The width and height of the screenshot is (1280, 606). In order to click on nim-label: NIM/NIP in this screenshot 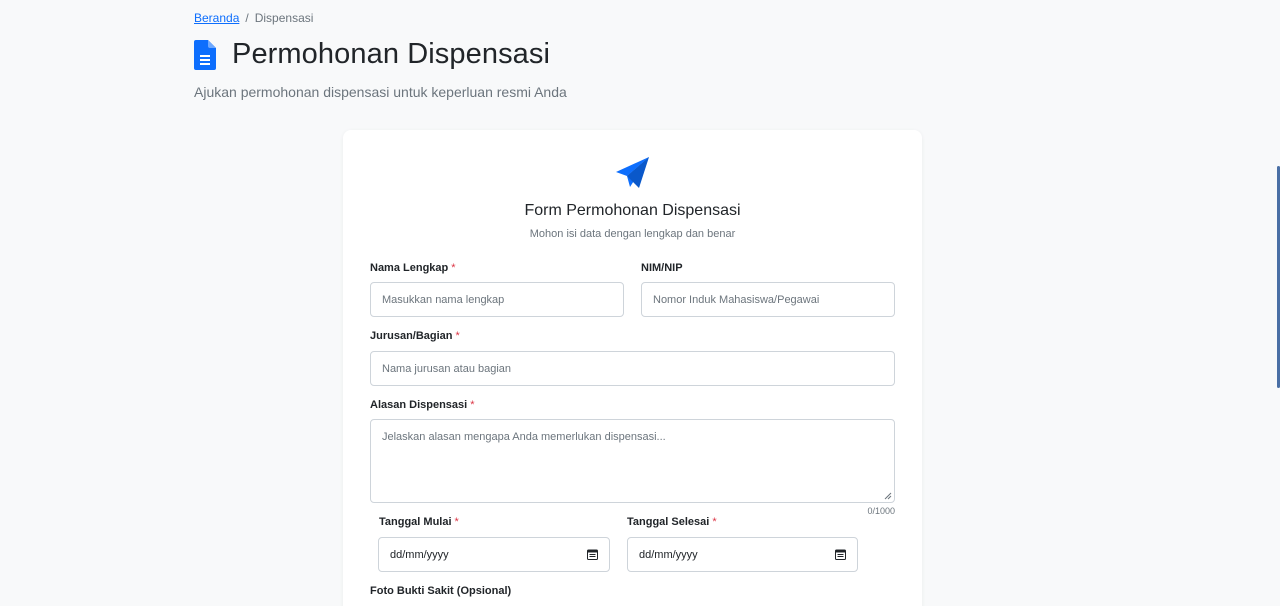, I will do `click(662, 268)`.